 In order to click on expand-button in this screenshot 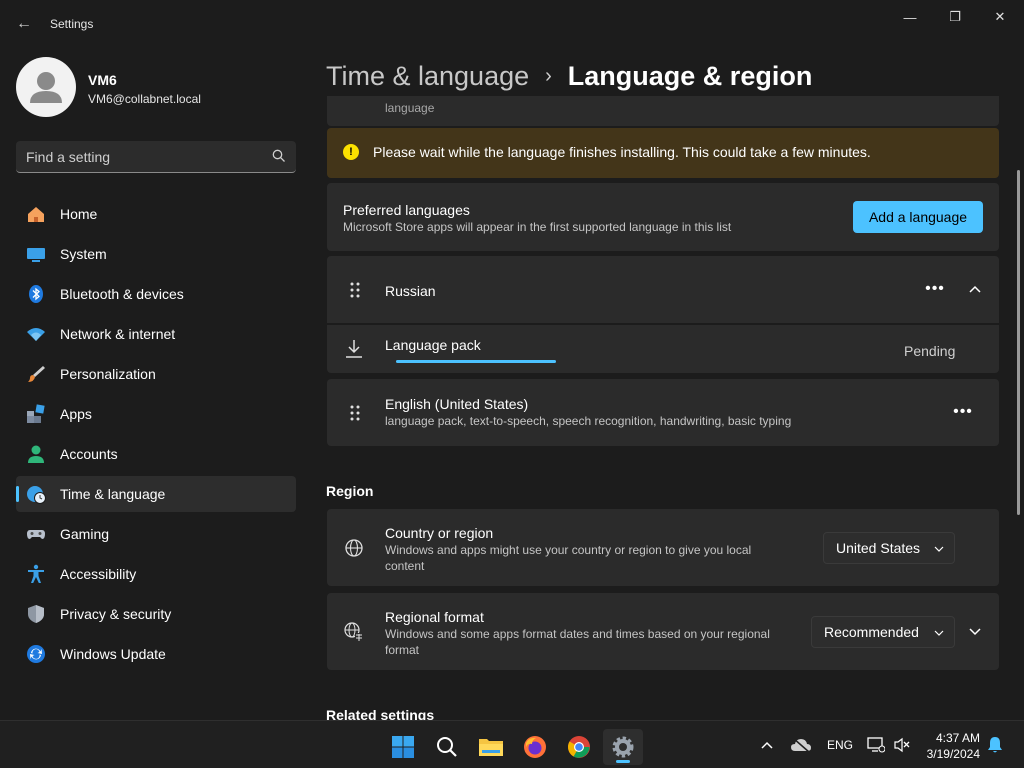, I will do `click(975, 632)`.